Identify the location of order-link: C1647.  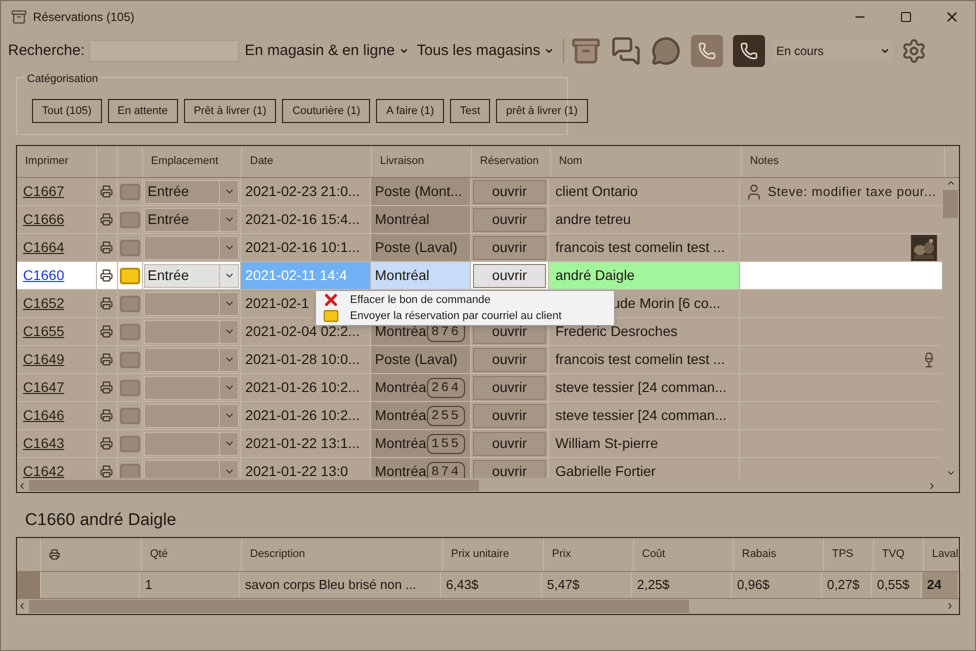
(43, 387).